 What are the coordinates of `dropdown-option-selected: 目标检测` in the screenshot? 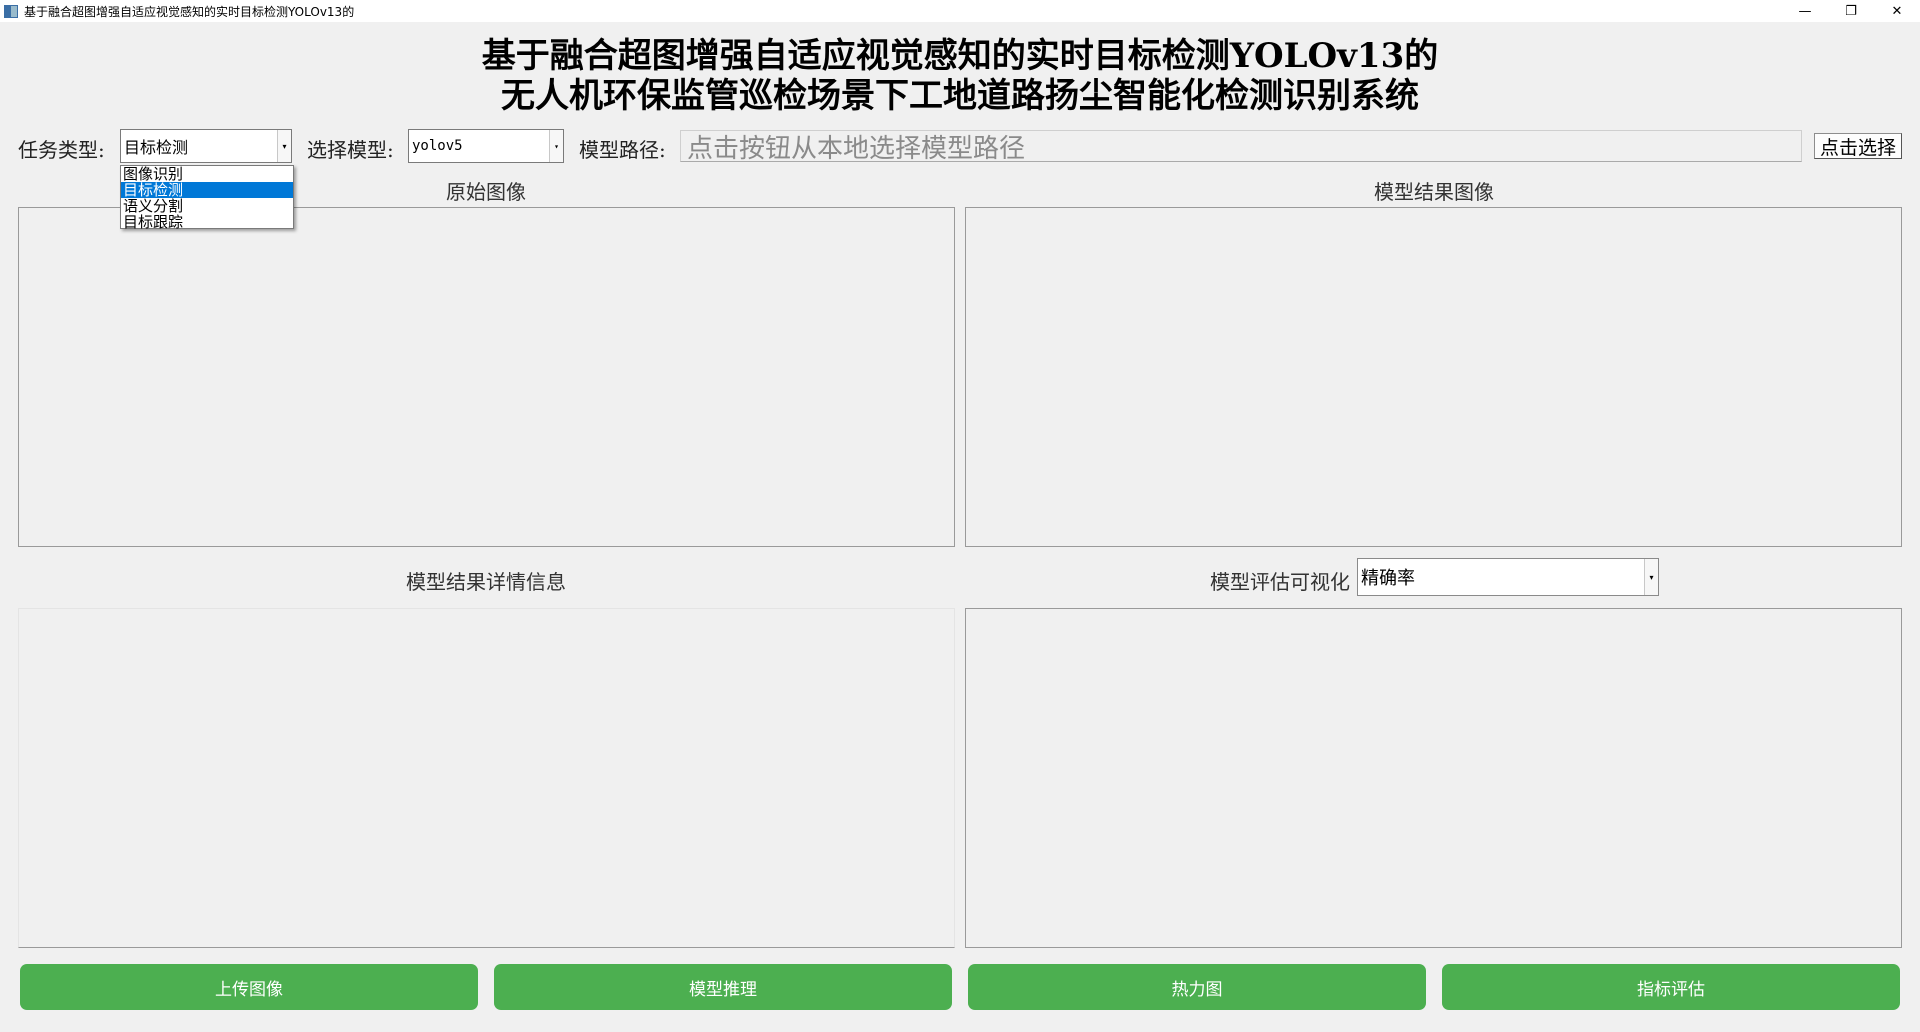 It's located at (207, 190).